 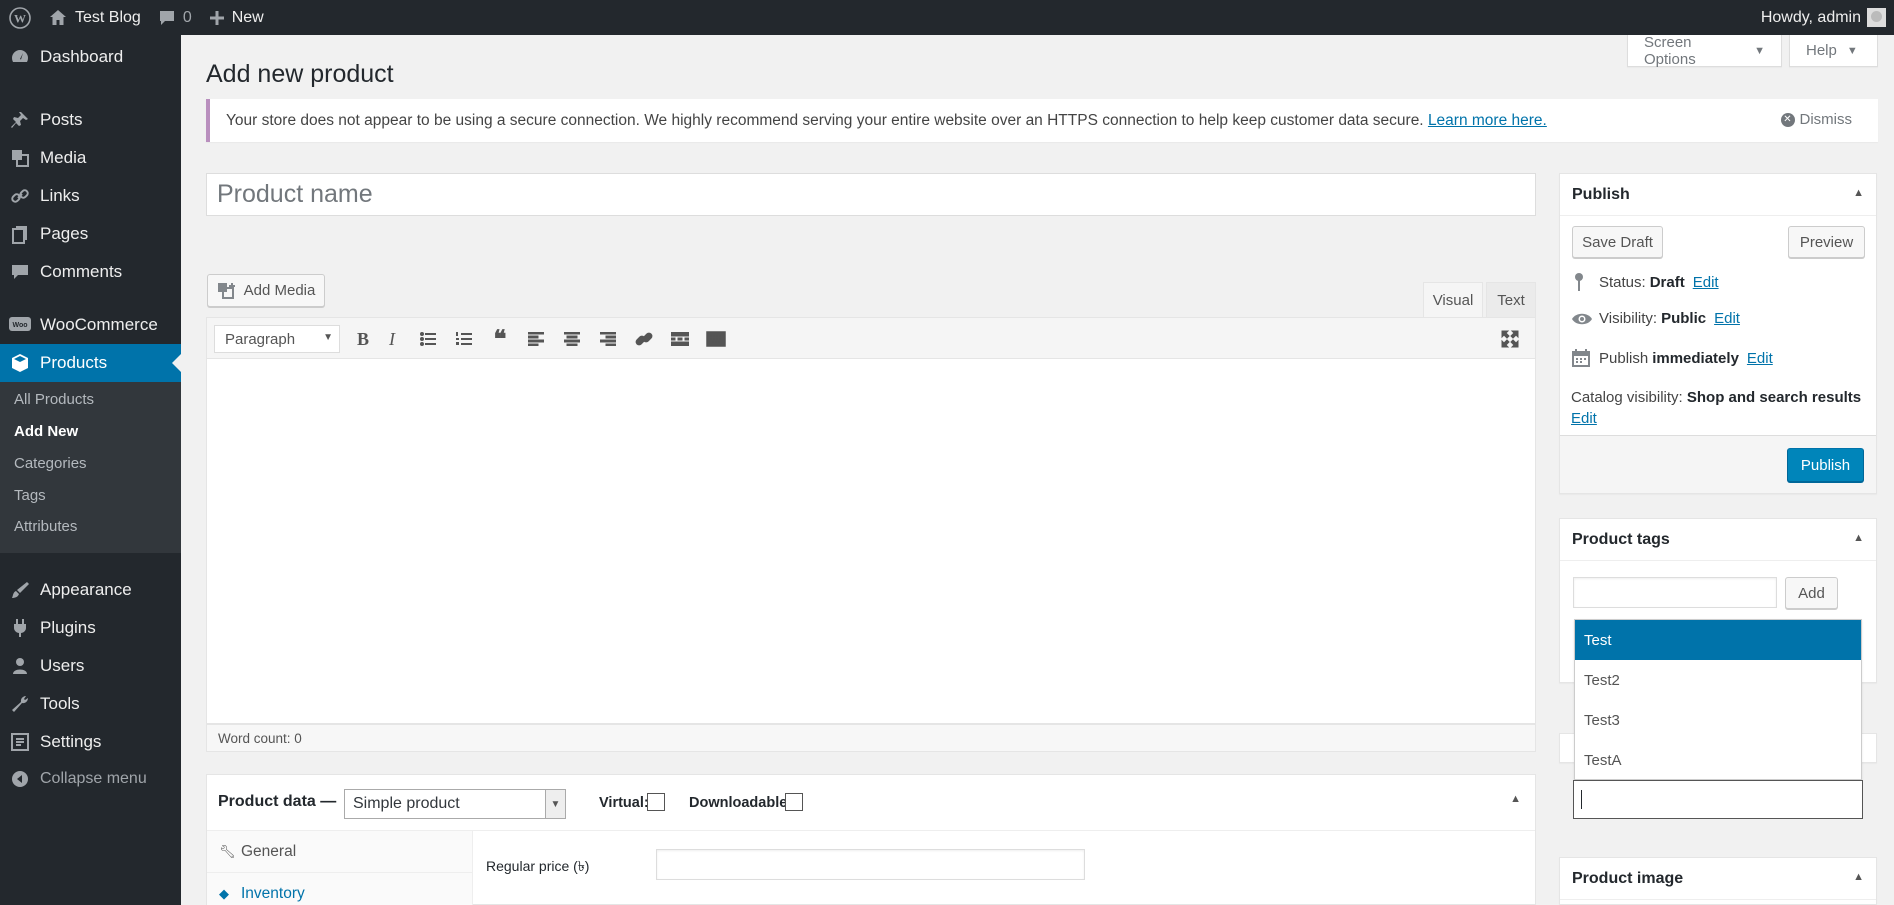 What do you see at coordinates (464, 339) in the screenshot?
I see `numbered-list-button` at bounding box center [464, 339].